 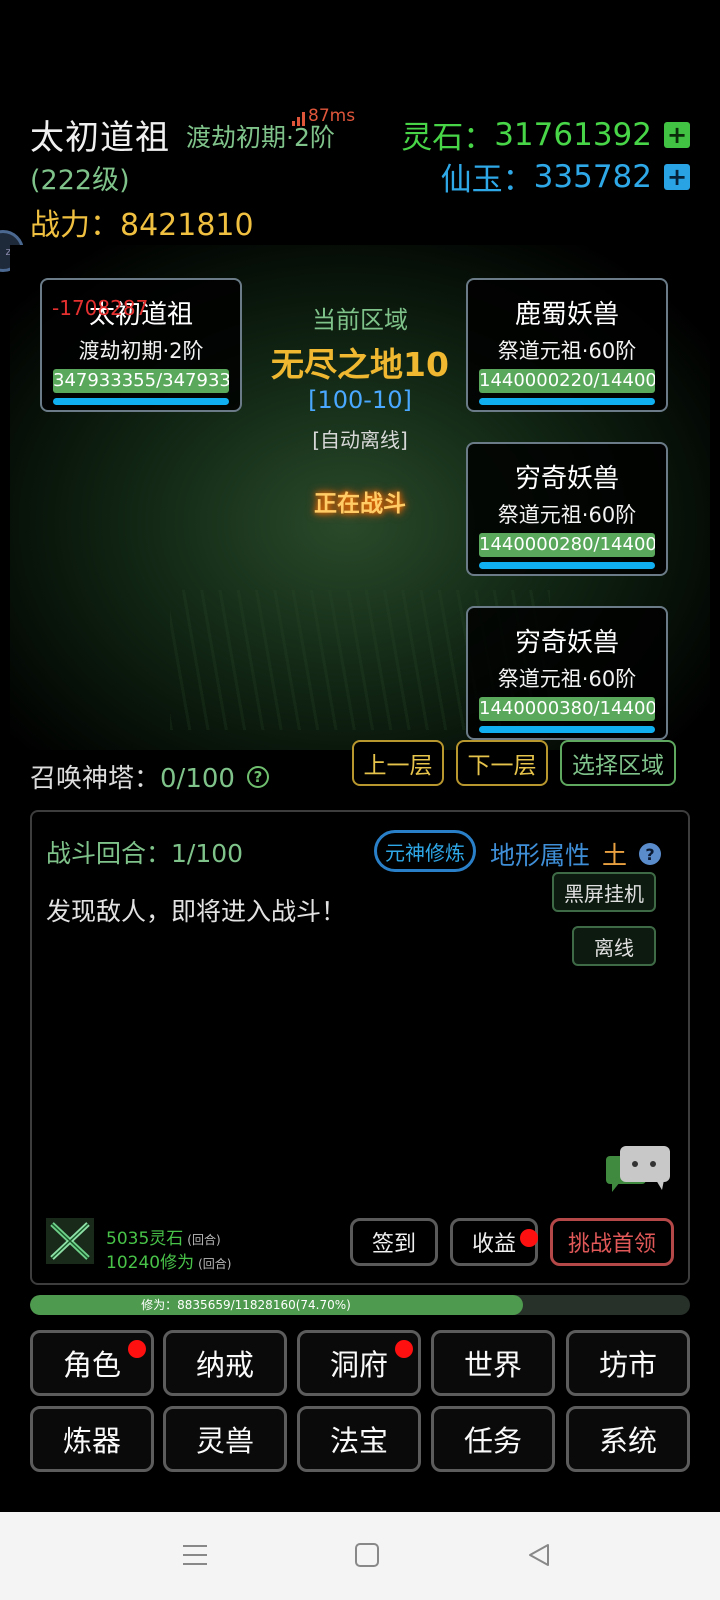 I want to click on terrain-attribute: 地形属性 土 ?, so click(x=576, y=854).